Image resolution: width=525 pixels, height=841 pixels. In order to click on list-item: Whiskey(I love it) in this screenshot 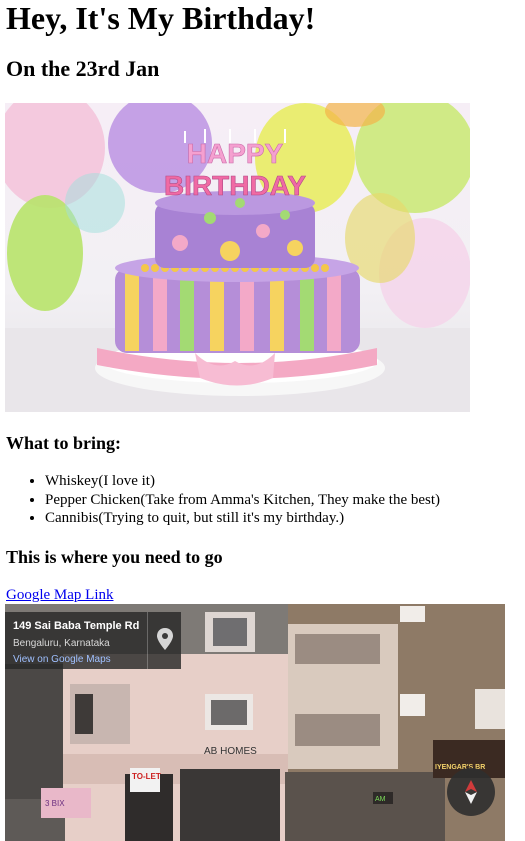, I will do `click(242, 481)`.